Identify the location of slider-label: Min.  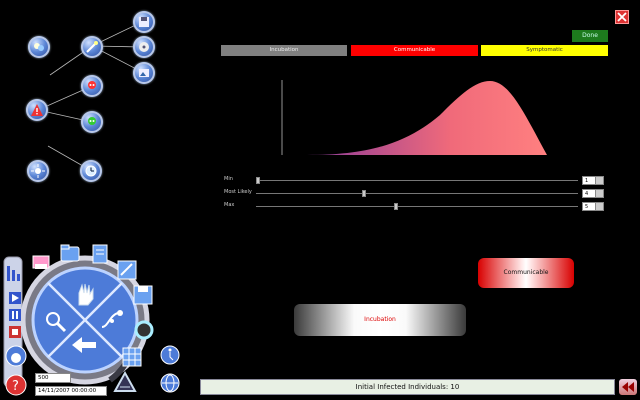
(228, 179).